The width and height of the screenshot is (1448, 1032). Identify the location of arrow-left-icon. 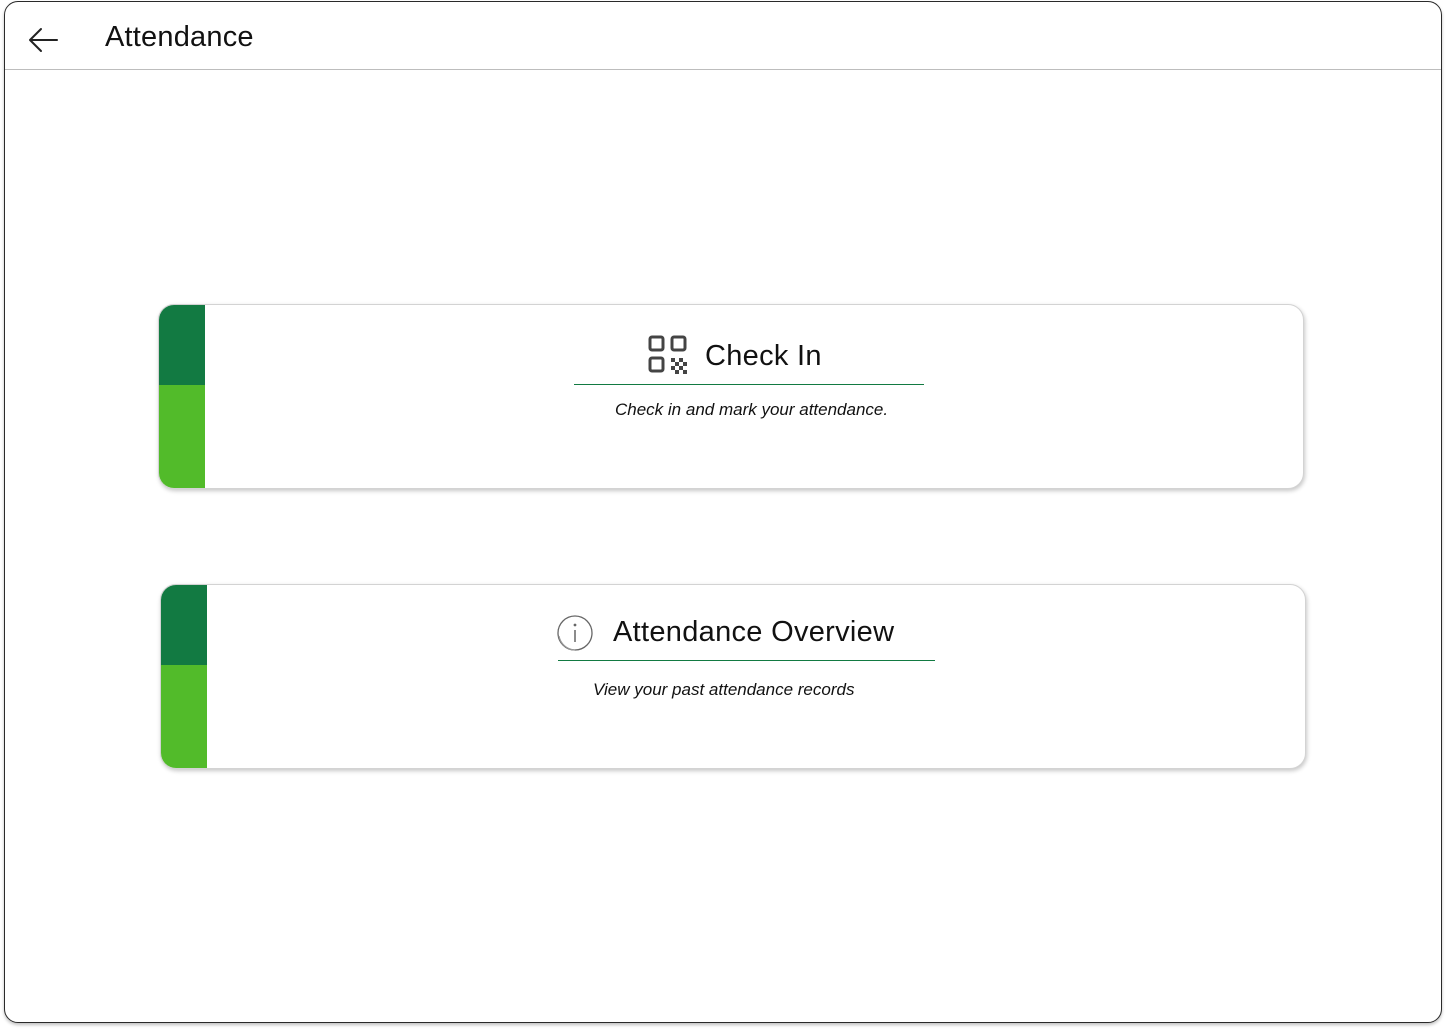
(43, 40).